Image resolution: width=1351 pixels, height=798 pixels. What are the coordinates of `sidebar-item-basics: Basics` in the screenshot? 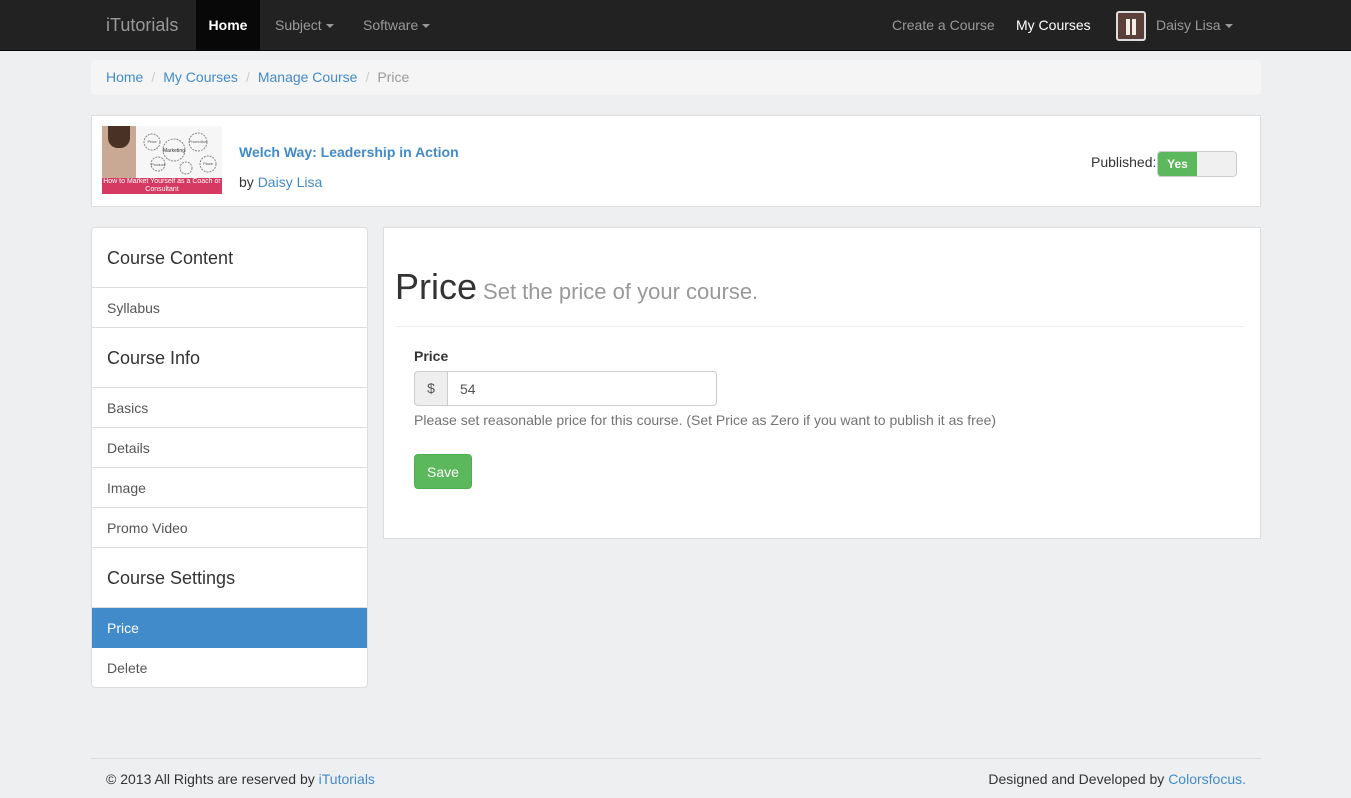 It's located at (229, 408).